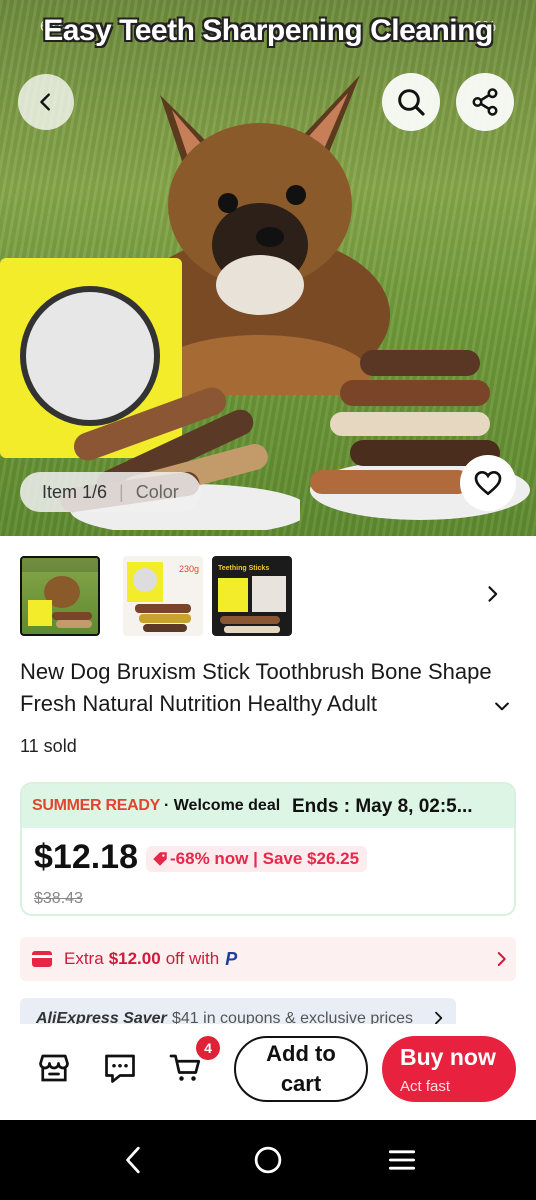 This screenshot has height=1200, width=536. Describe the element at coordinates (243, 568) in the screenshot. I see `thumbnail-3-caption: Teething Sticks` at that location.